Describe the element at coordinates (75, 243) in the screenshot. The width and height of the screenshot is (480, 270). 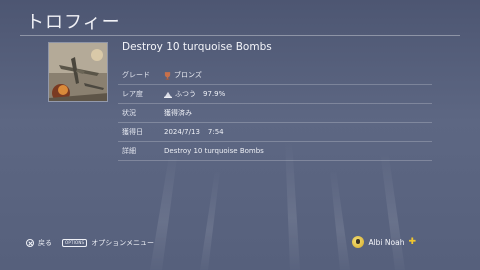
I see `options-button-icon: OPTIONS` at that location.